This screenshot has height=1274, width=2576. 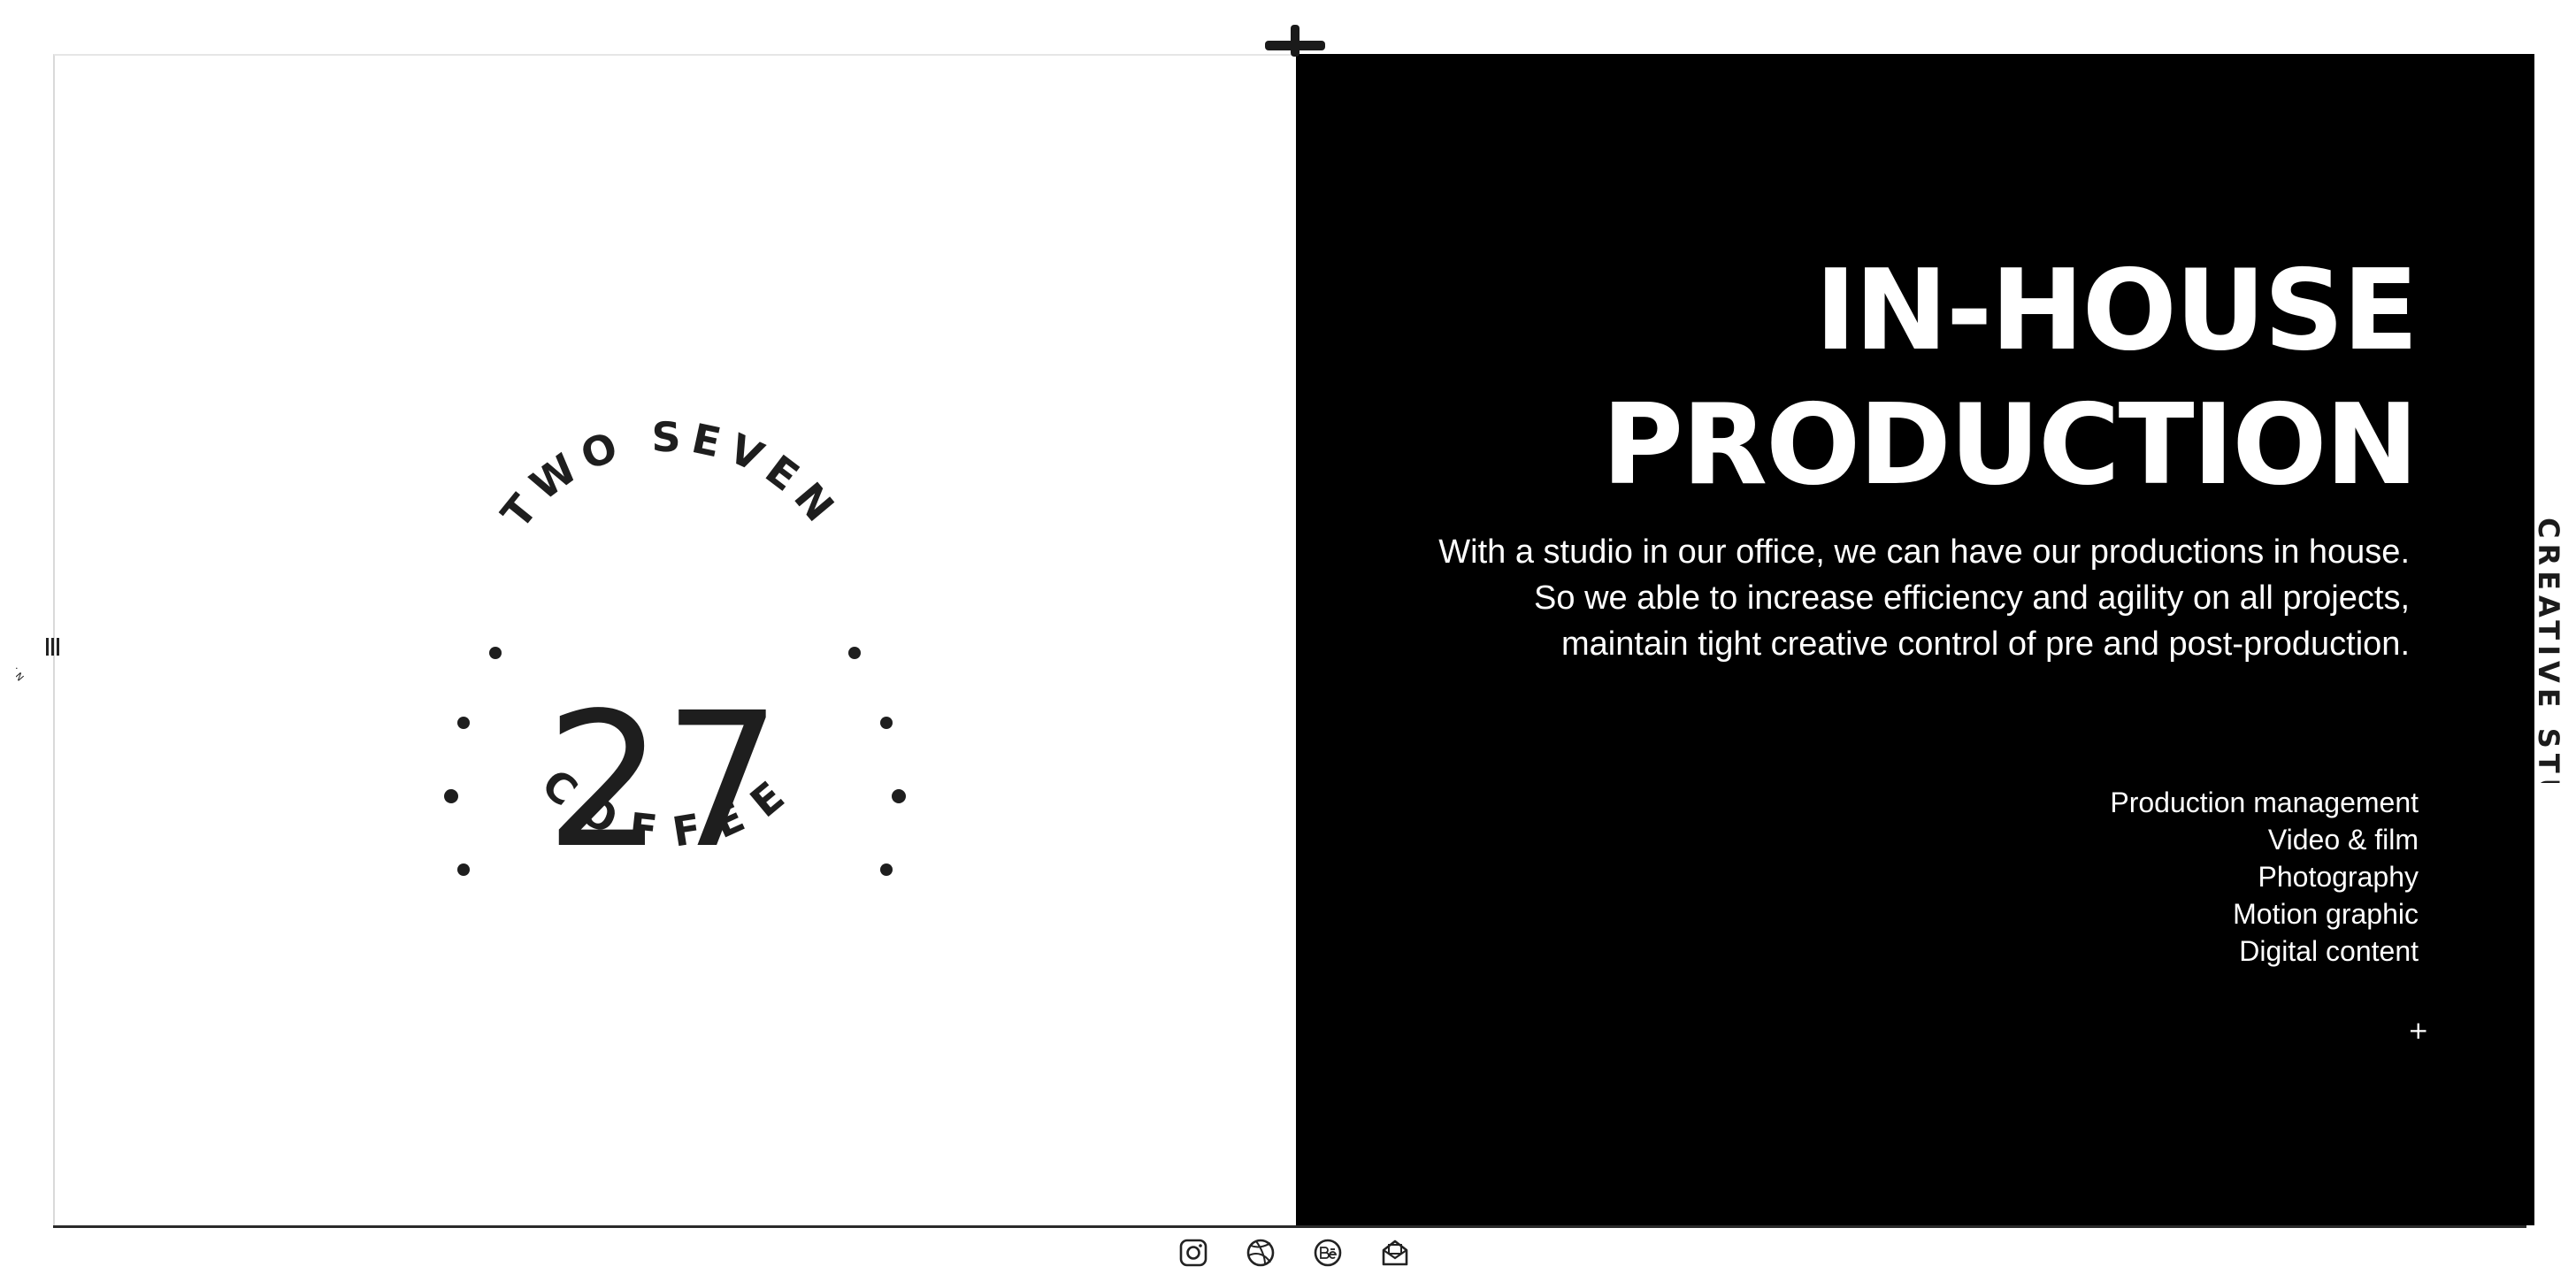 I want to click on navigation-toggle: NAVIG, so click(x=36, y=646).